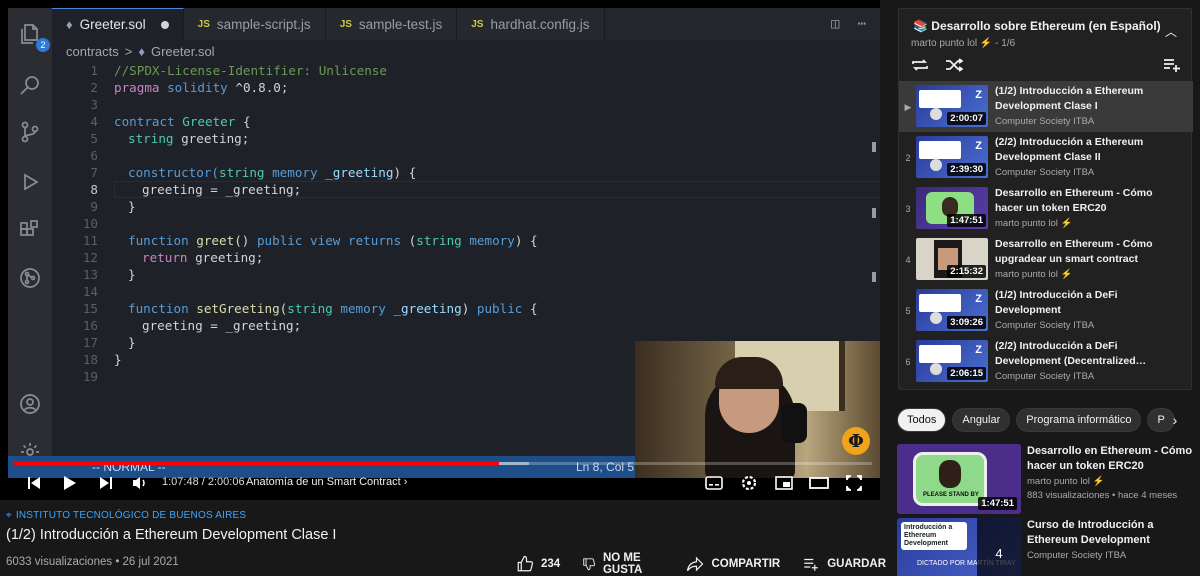 This screenshot has height=576, width=1200. What do you see at coordinates (1056, 302) in the screenshot?
I see `playlist-item-title: (1/2) Introducción a DeFi Development` at bounding box center [1056, 302].